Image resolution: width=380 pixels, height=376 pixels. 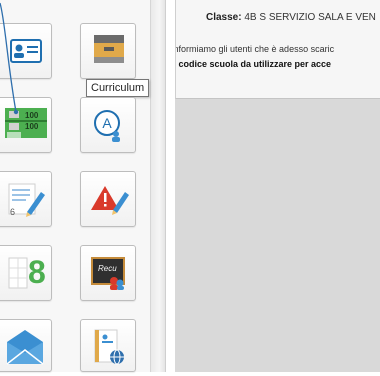 I want to click on documents-tile, so click(x=108, y=345).